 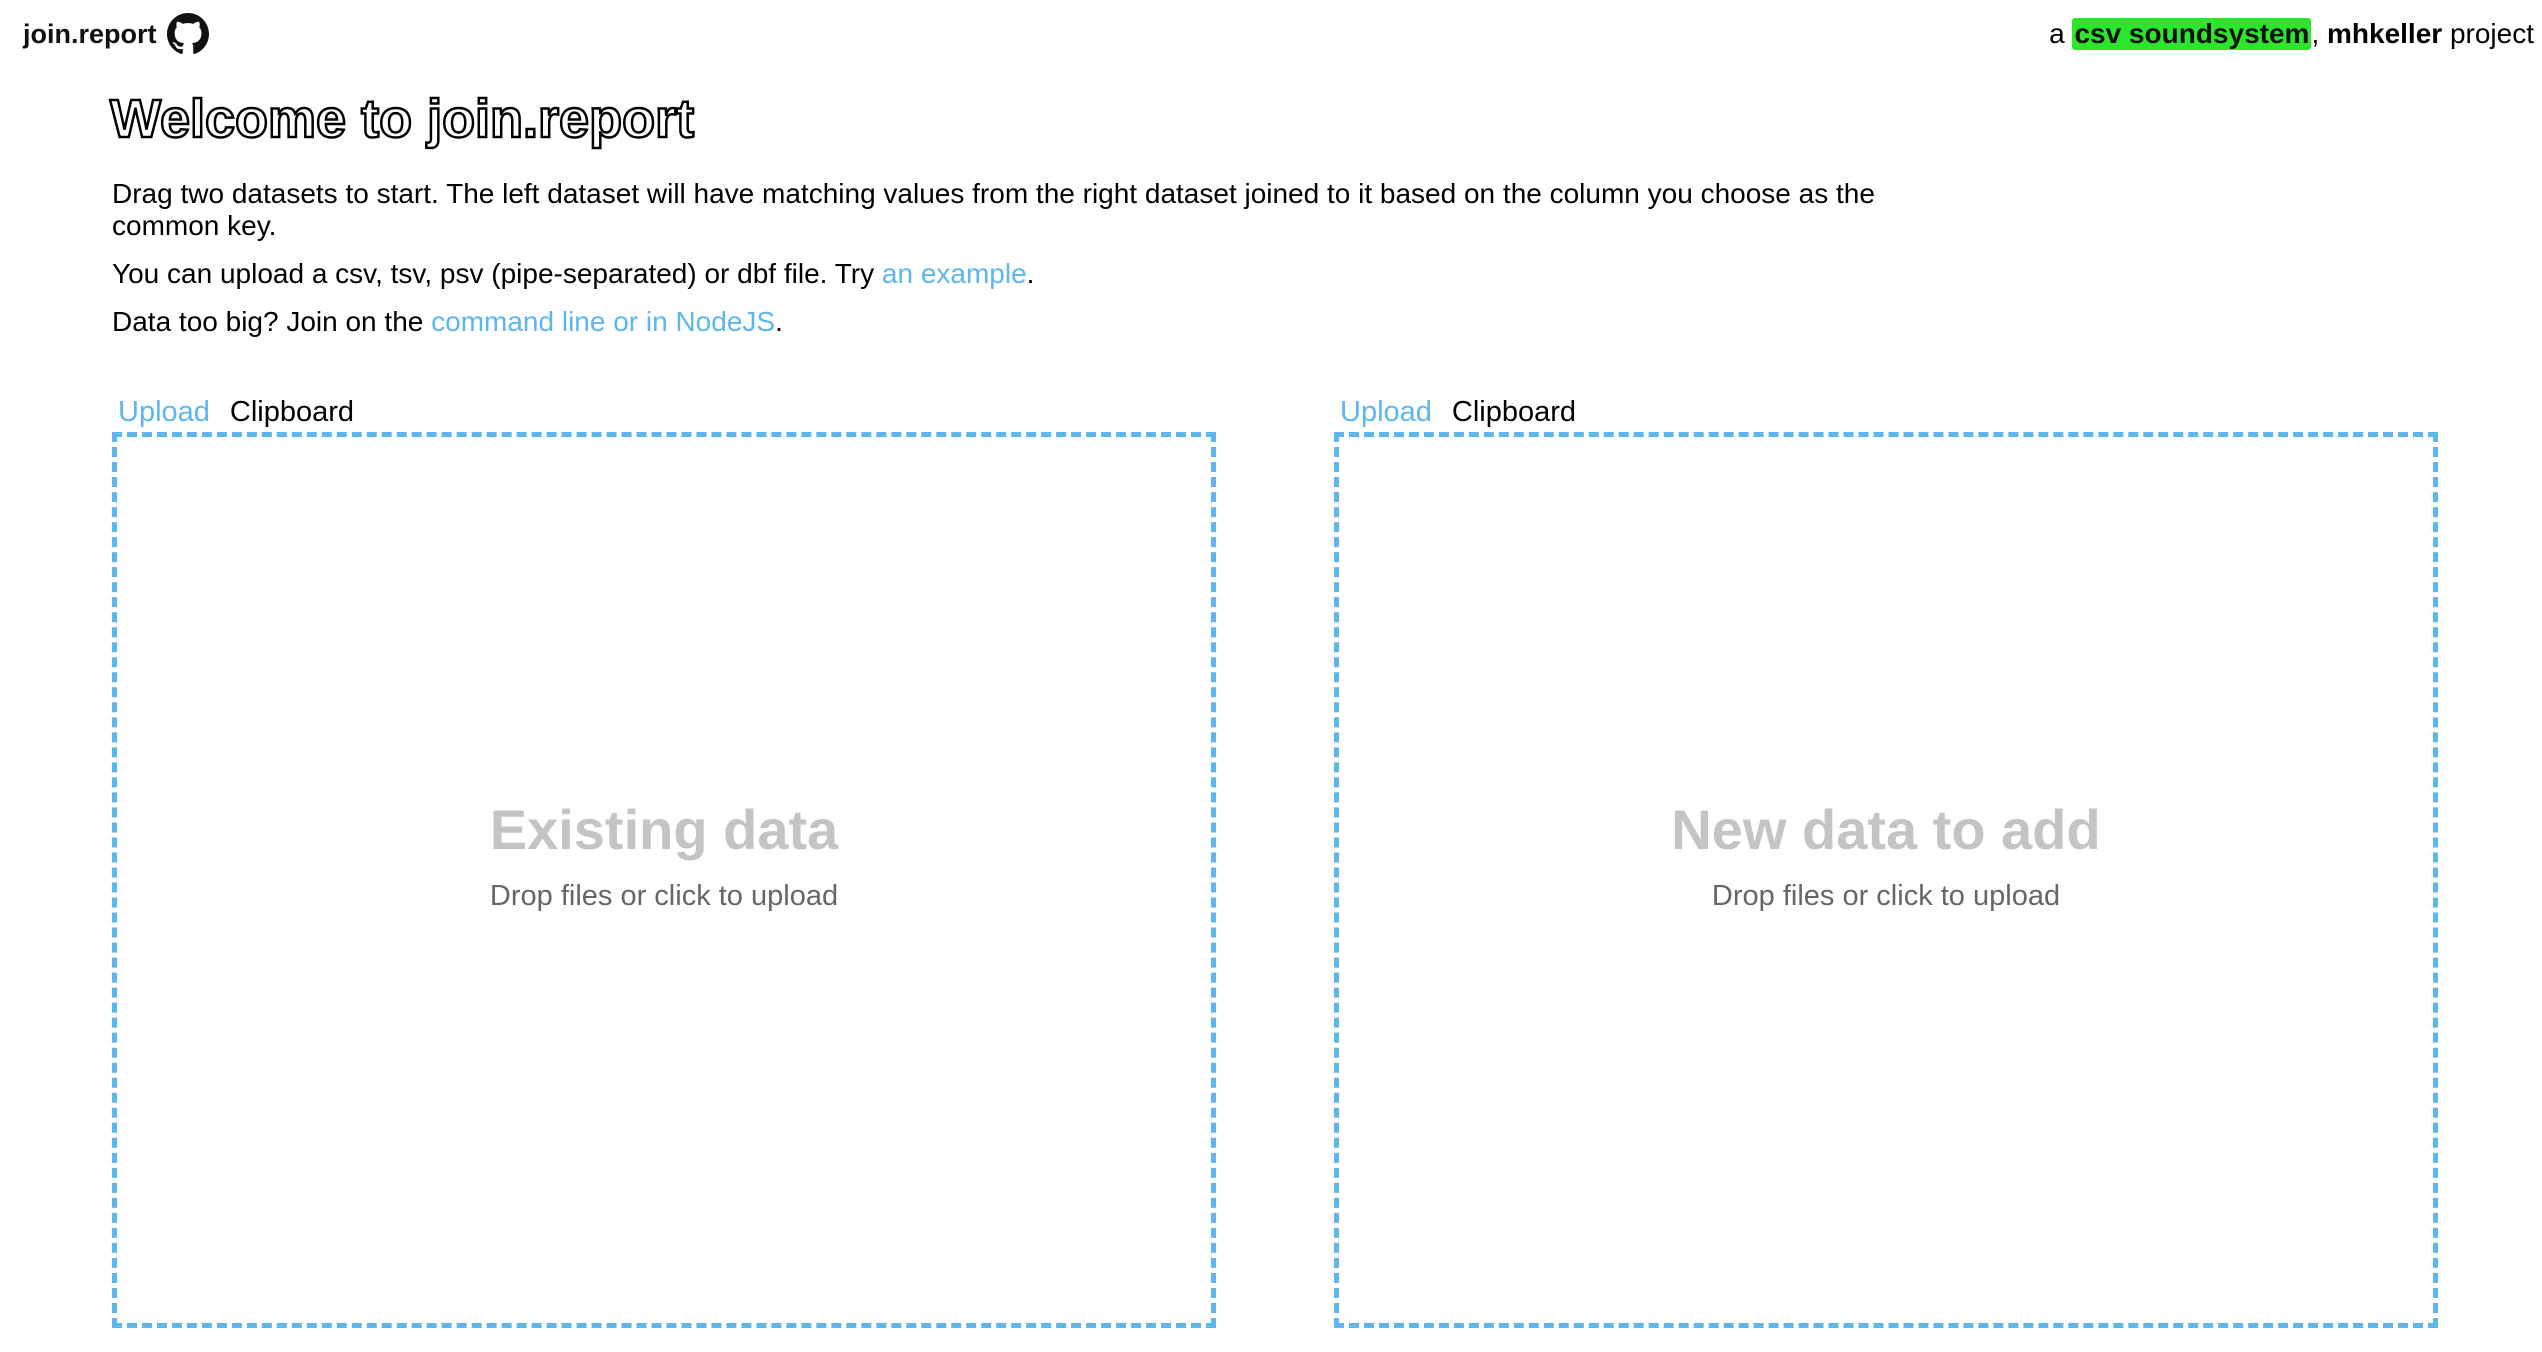 What do you see at coordinates (90, 34) in the screenshot?
I see `brand-name: join.report` at bounding box center [90, 34].